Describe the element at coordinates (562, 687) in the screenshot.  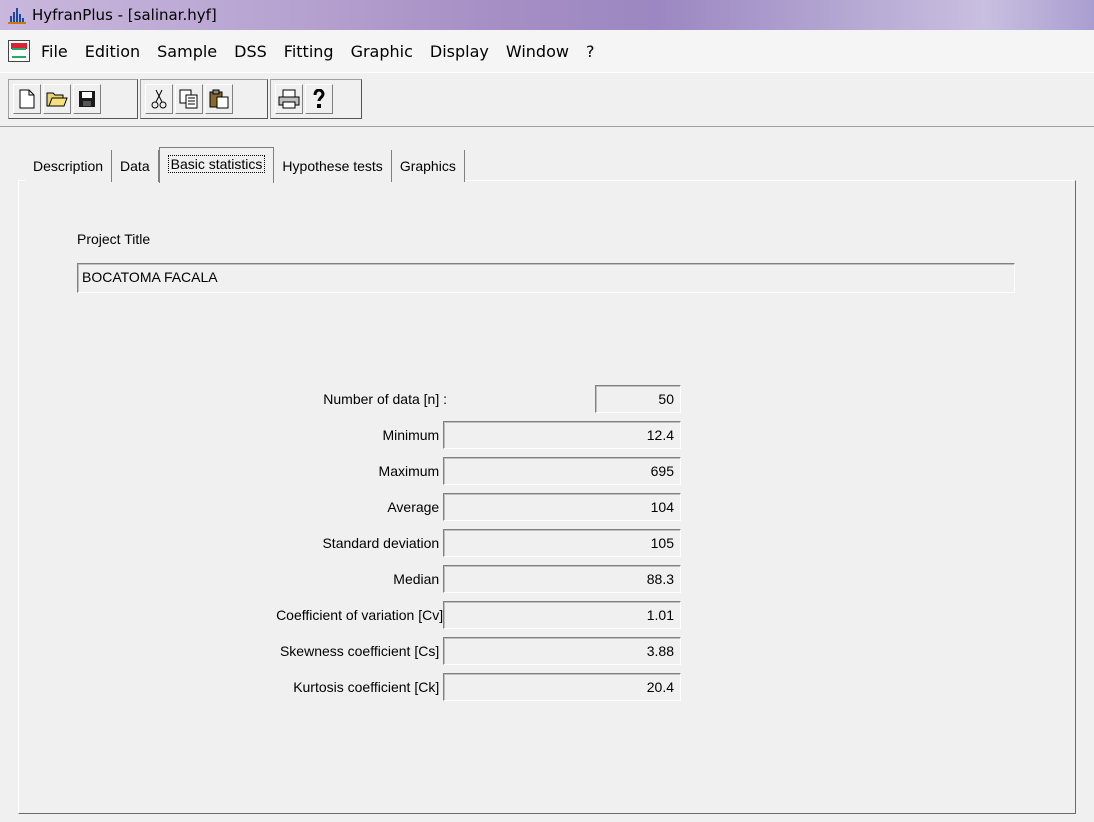
I see `stat-value-ck: 20.4` at that location.